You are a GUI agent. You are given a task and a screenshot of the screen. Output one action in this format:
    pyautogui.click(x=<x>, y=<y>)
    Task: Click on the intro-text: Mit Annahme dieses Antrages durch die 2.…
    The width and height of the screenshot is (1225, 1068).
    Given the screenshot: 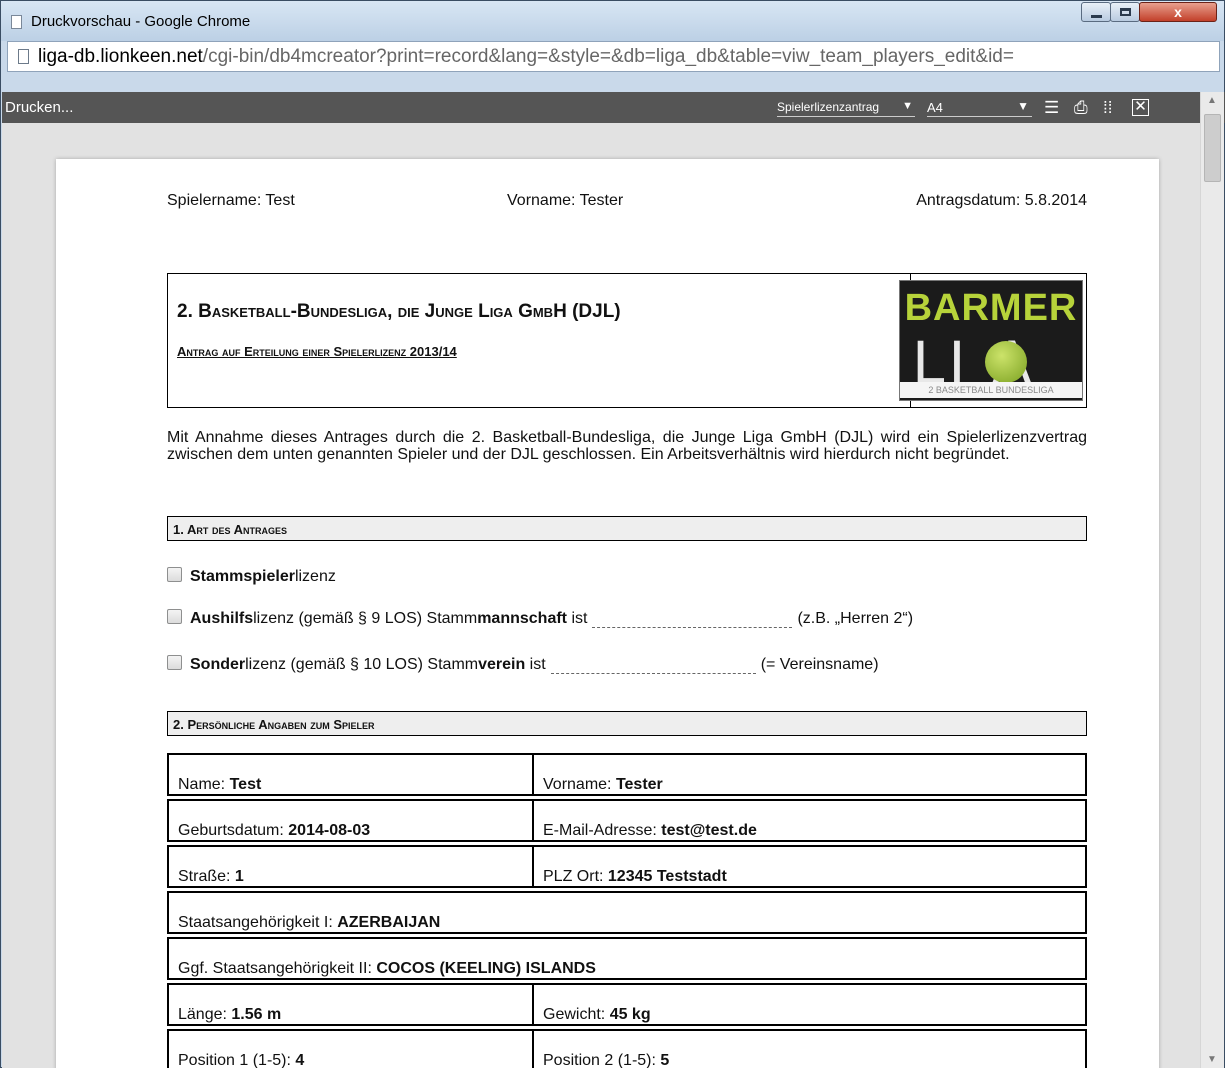 What is the action you would take?
    pyautogui.click(x=627, y=446)
    